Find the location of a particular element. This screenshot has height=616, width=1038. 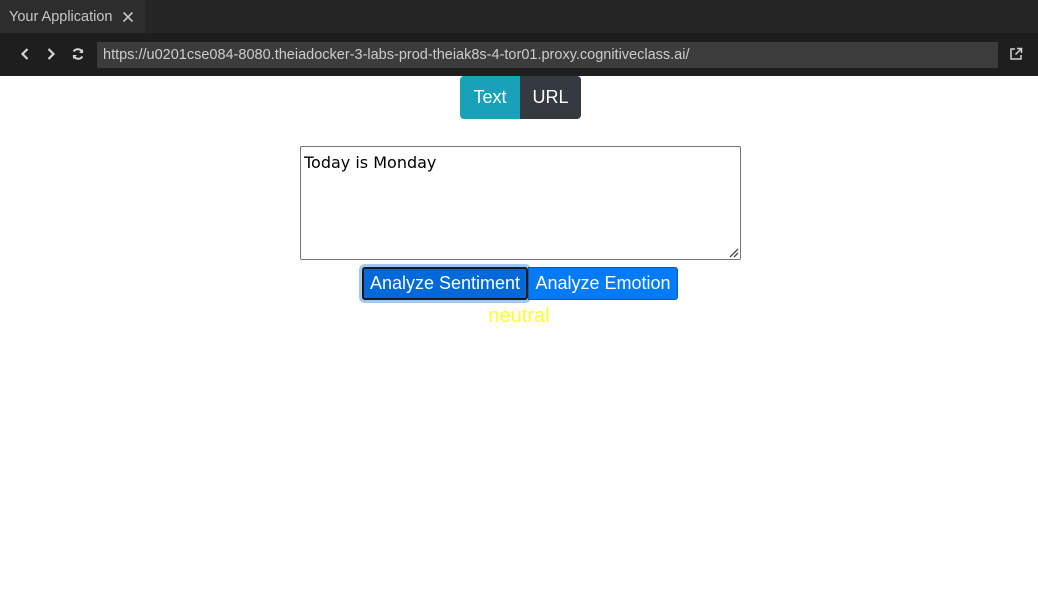

preview-toolbar is located at coordinates (519, 54).